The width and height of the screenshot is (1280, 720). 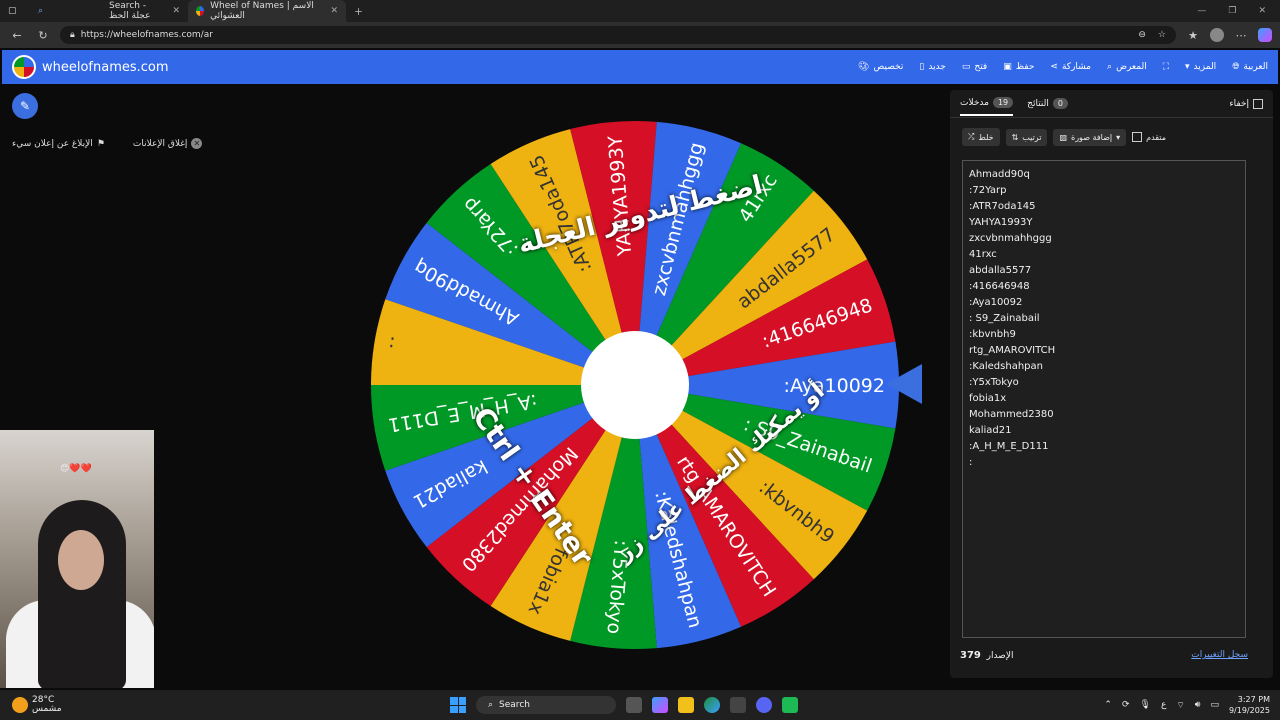 I want to click on entry-line: :72Yarp, so click(x=988, y=190).